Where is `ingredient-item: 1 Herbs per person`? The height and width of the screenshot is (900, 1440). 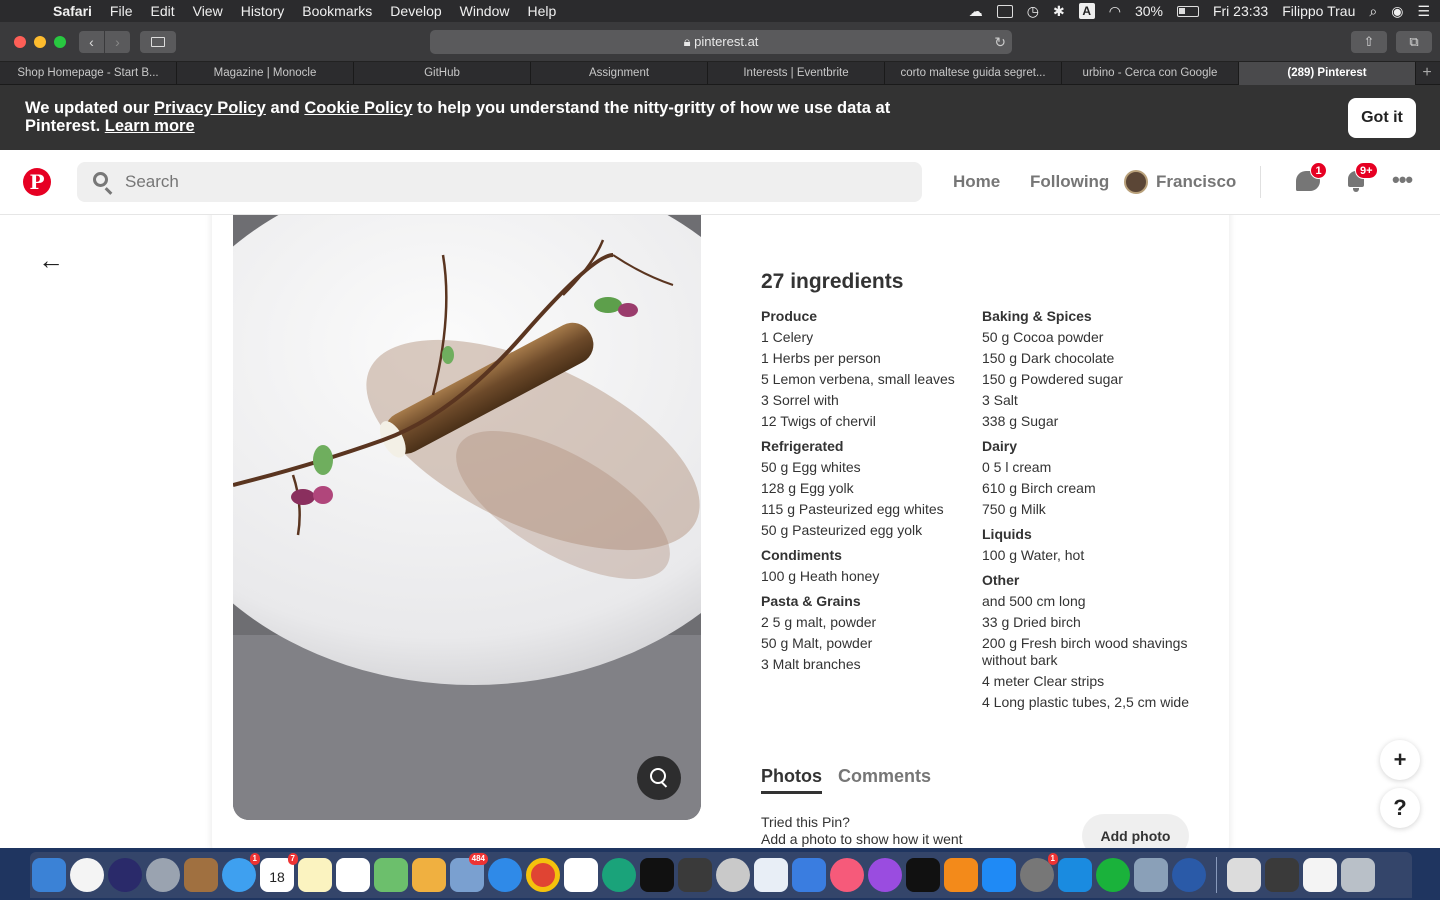 ingredient-item: 1 Herbs per person is located at coordinates (821, 358).